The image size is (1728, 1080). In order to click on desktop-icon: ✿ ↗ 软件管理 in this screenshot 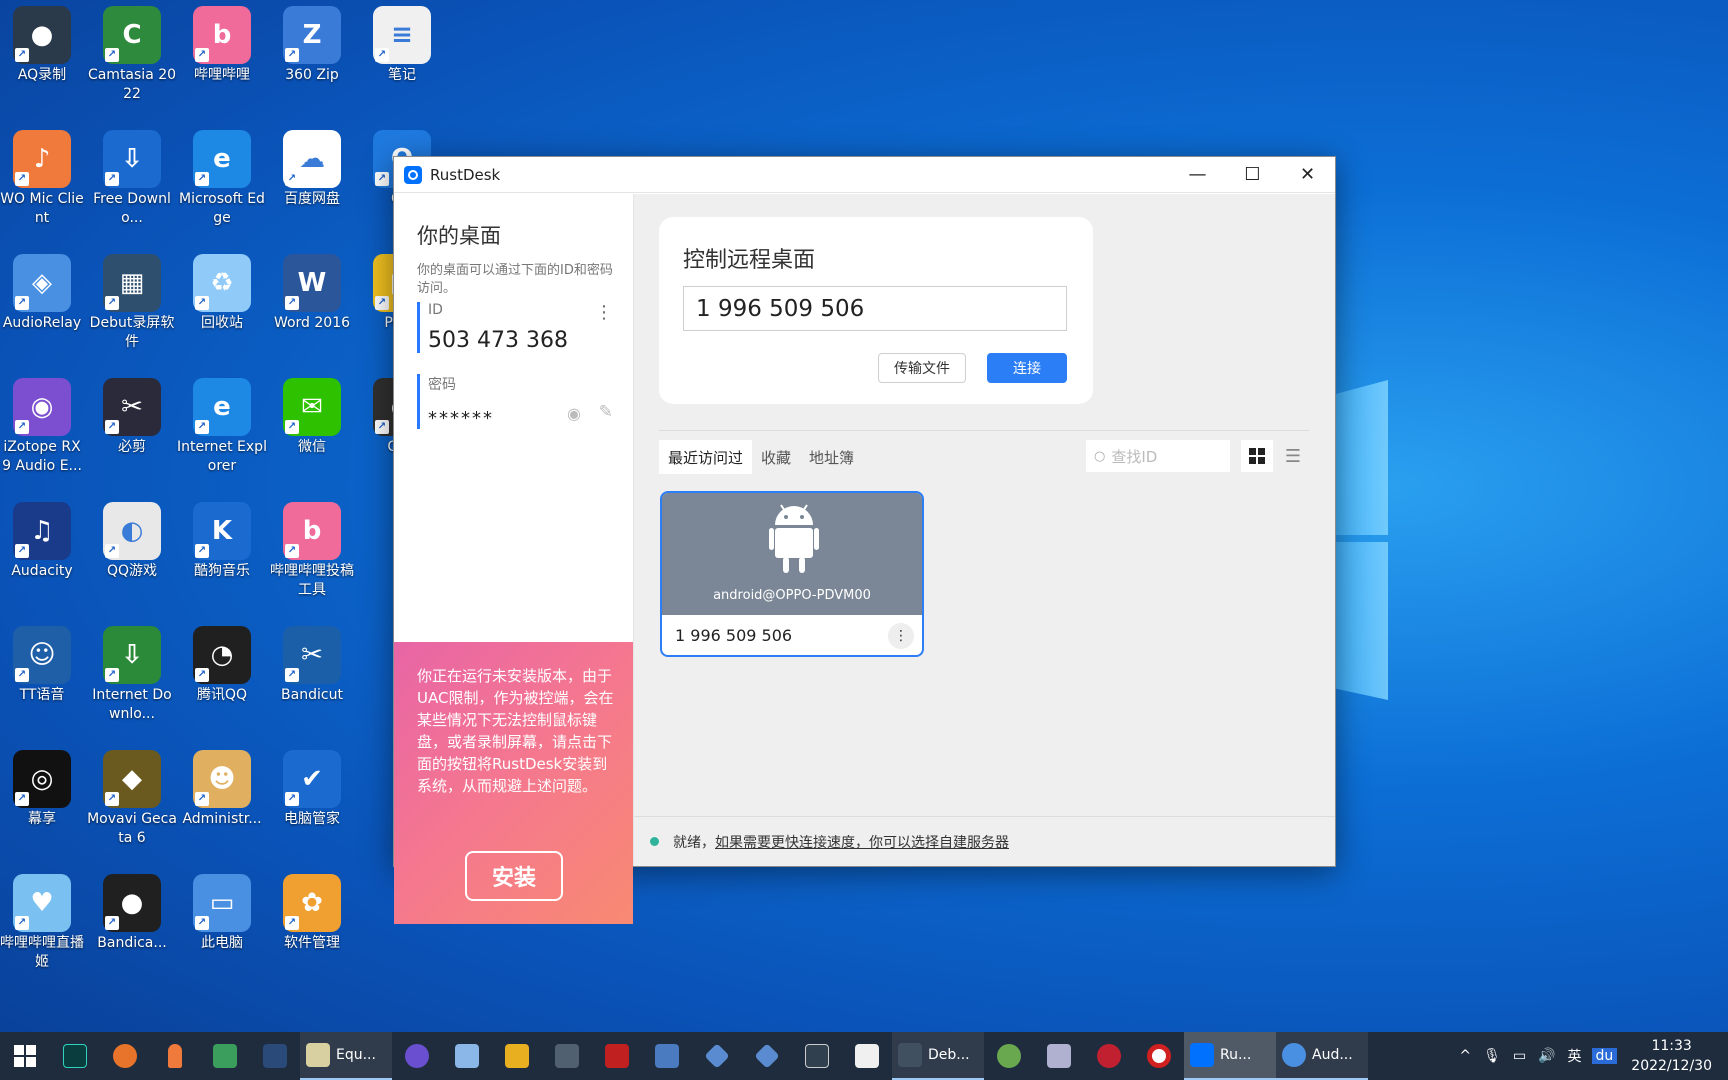, I will do `click(312, 913)`.